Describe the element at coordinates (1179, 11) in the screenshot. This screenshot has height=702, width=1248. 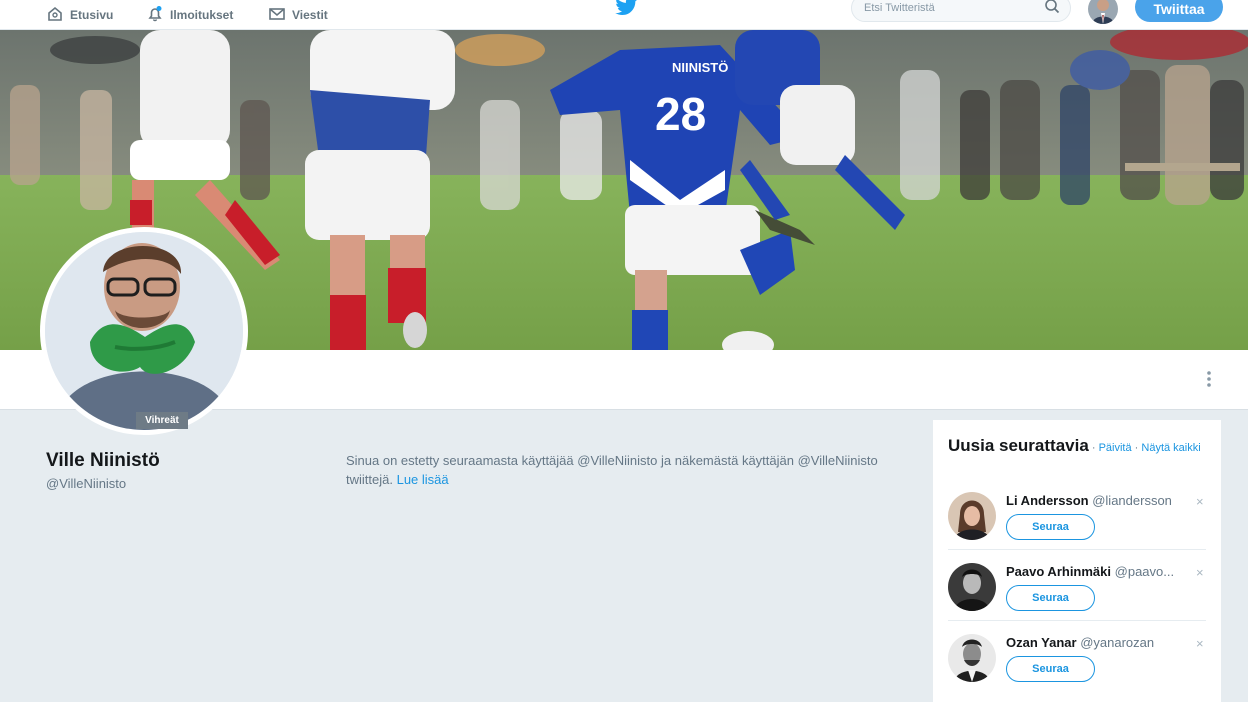
I see `tweet-button: Twiittaa` at that location.